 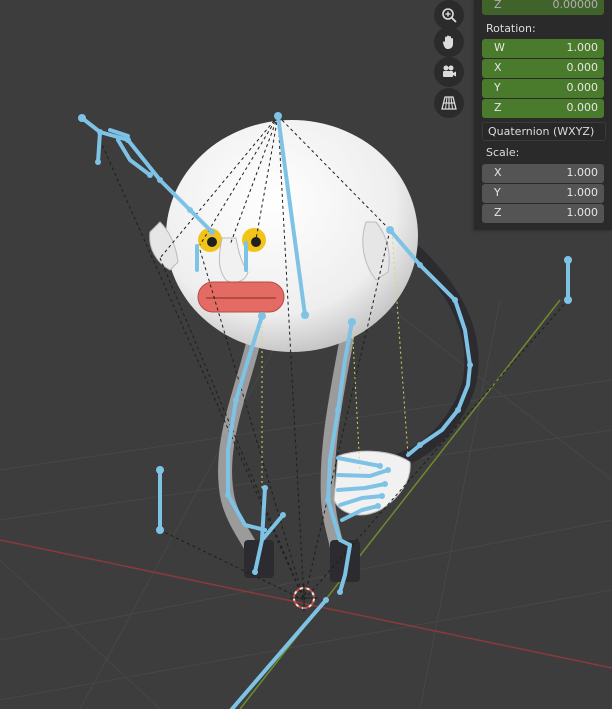 What do you see at coordinates (543, 88) in the screenshot?
I see `rotation-y-field: Y 0.000` at bounding box center [543, 88].